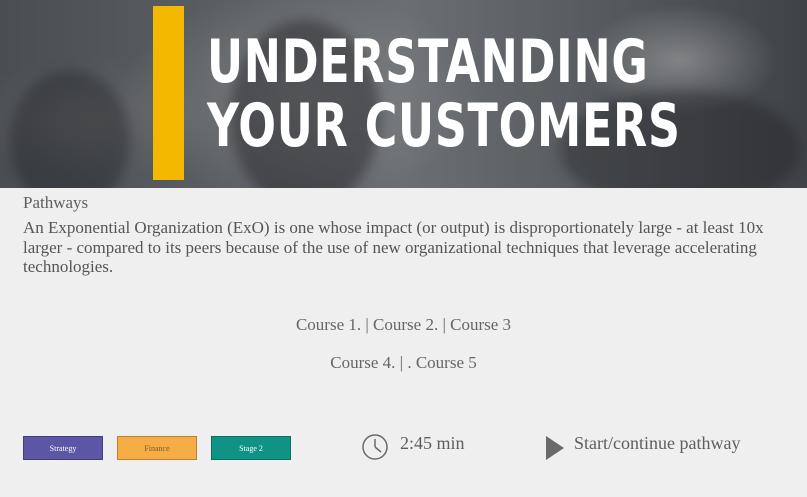 The image size is (807, 497). I want to click on tag-stage: Stage 2, so click(251, 448).